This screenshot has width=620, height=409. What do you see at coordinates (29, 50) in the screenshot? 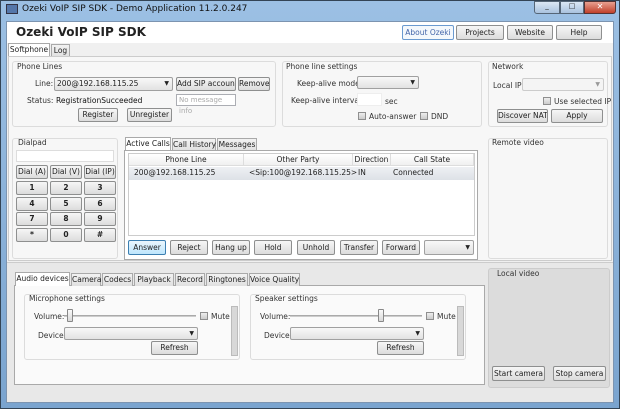
I see `tab-softphone: Softphone` at bounding box center [29, 50].